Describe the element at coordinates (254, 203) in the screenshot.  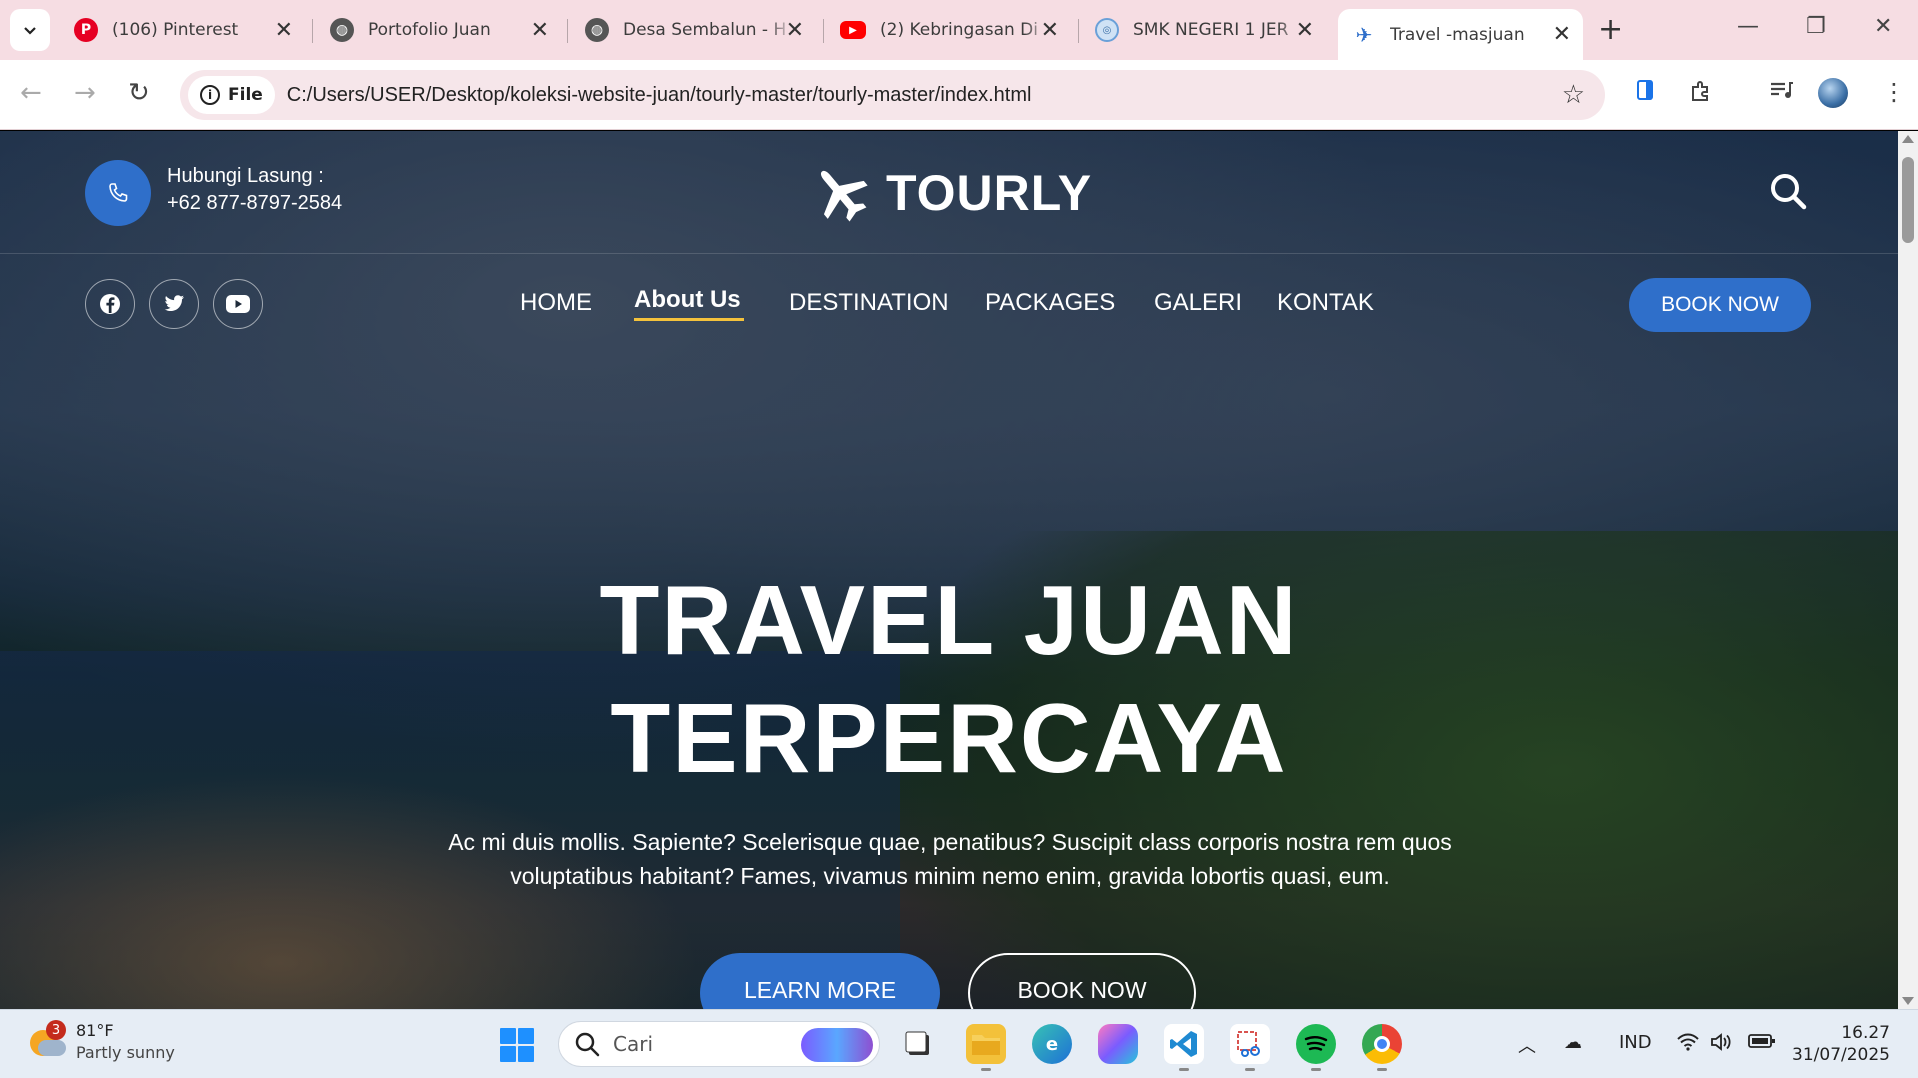
I see `contact-phone: +62 877-8797-2584` at that location.